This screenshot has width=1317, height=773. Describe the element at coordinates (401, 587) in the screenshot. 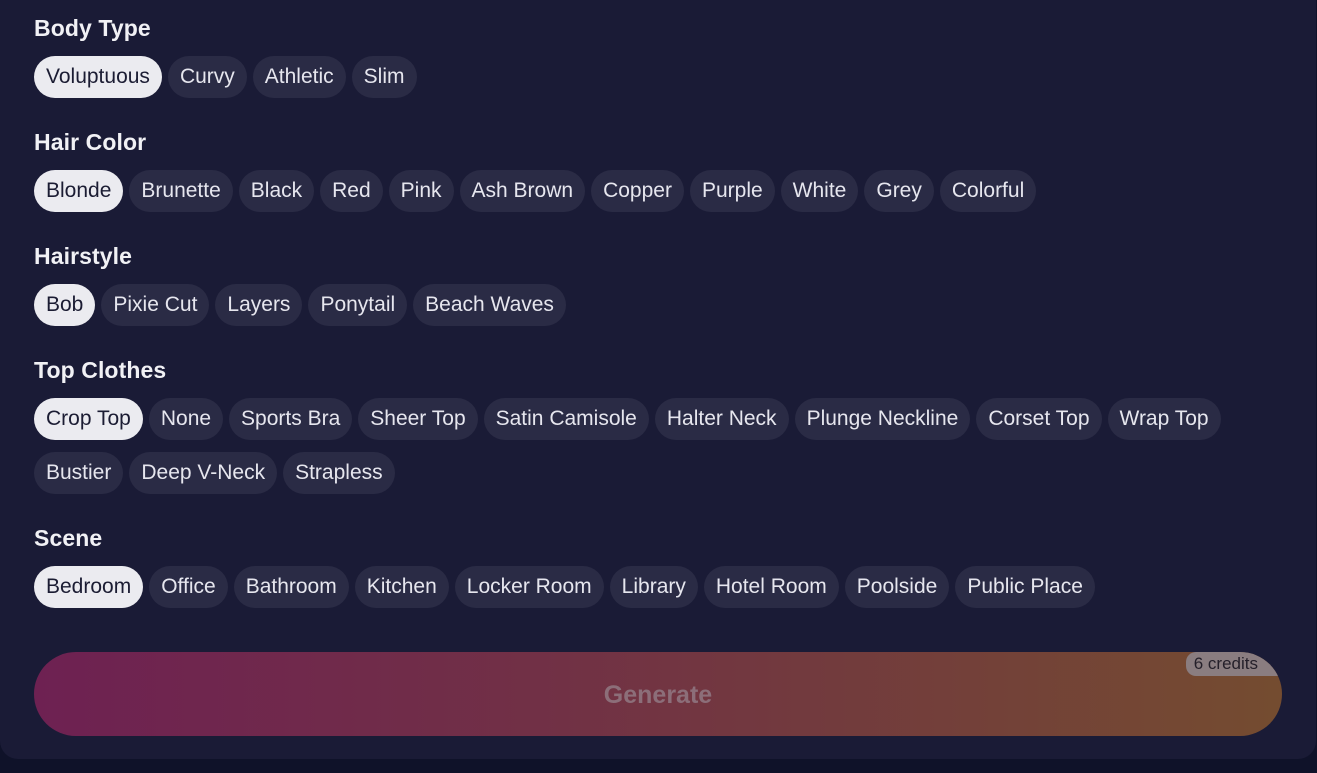

I see `option-chip-kitchen: Kitchen` at that location.